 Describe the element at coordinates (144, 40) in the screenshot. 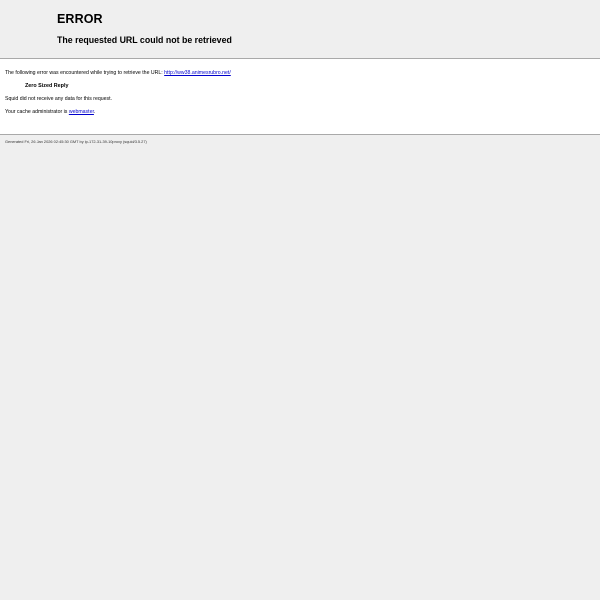

I see `error-subheading: The requested URL could not be retrieved` at that location.